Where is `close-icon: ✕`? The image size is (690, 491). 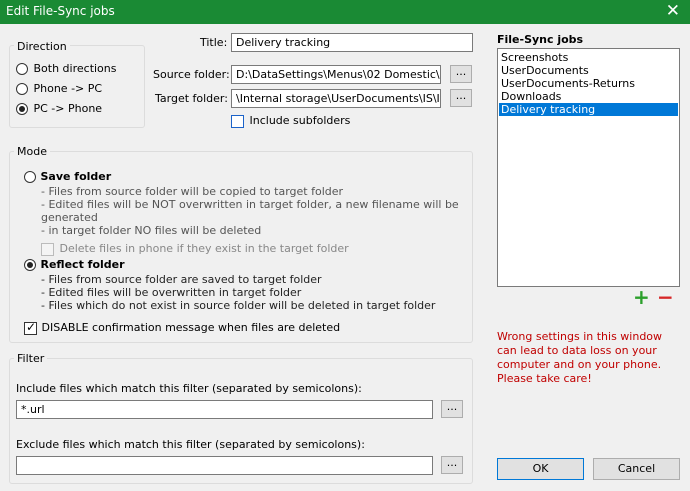
close-icon: ✕ is located at coordinates (673, 11).